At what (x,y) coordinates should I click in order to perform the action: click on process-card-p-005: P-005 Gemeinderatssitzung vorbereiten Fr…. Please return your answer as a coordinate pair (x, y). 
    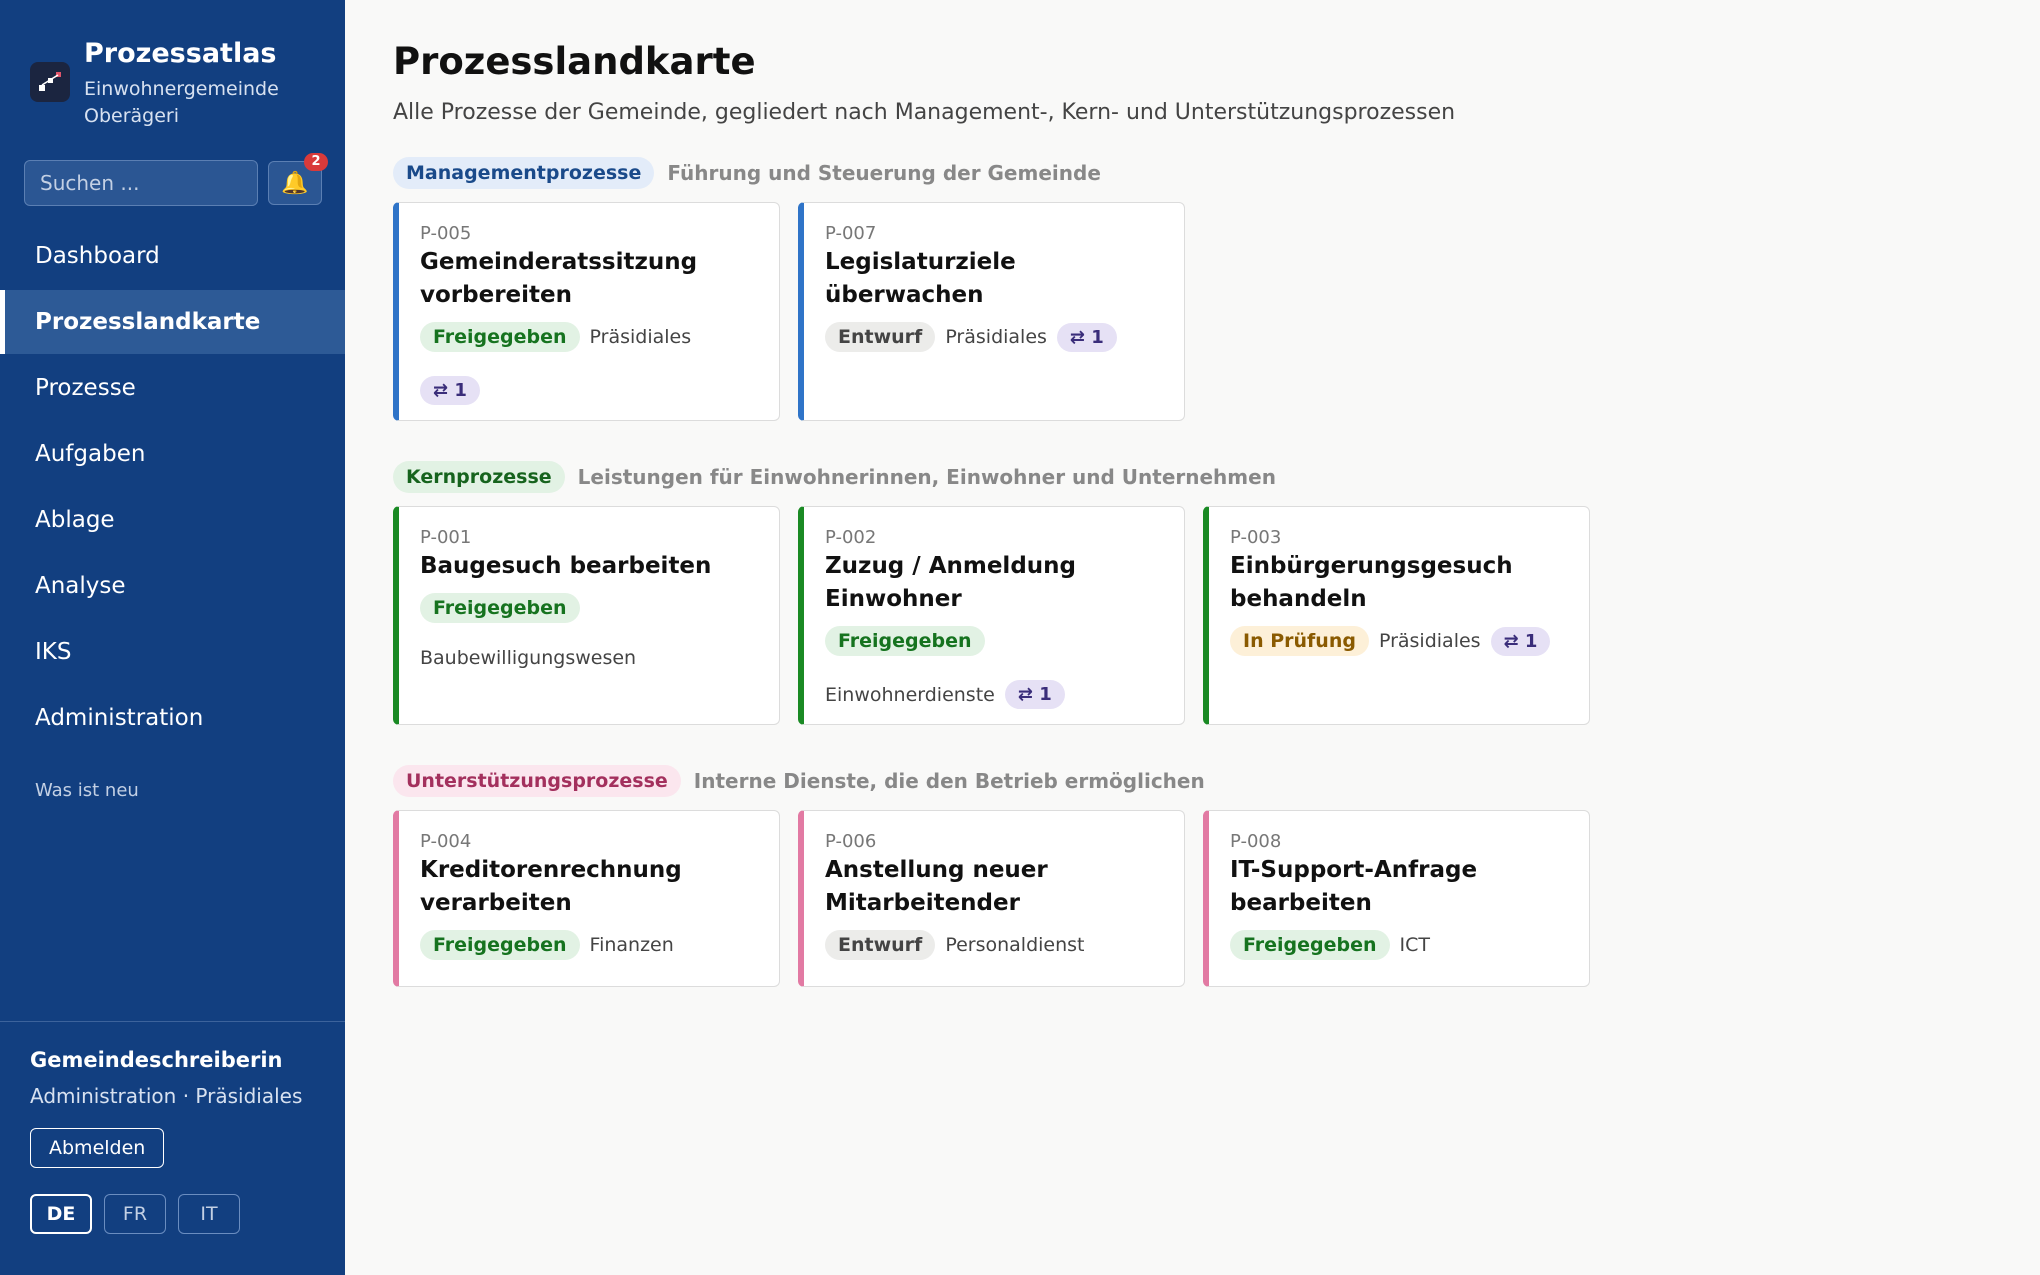
    Looking at the image, I should click on (586, 311).